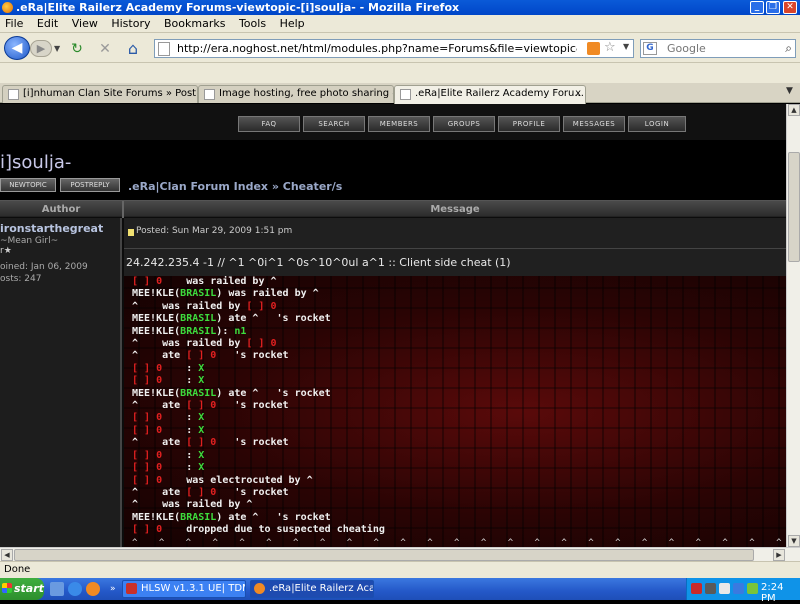 This screenshot has height=604, width=800. I want to click on firefox-launch-icon, so click(93, 589).